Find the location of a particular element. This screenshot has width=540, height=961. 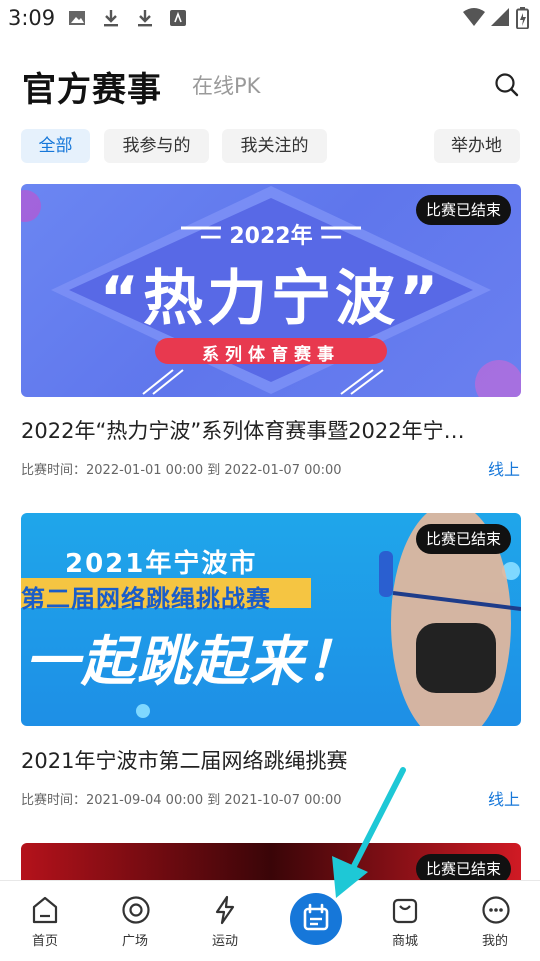

filter-followed: 我关注的 is located at coordinates (274, 146).